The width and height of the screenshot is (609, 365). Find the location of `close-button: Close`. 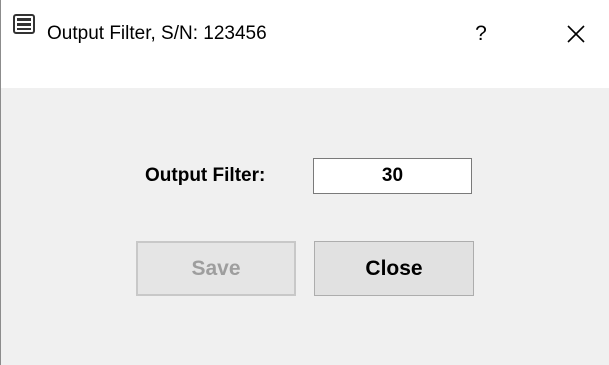

close-button: Close is located at coordinates (394, 268).